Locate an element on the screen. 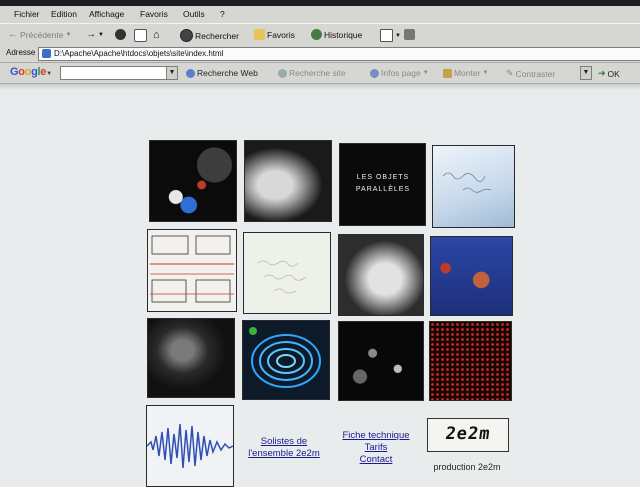 The width and height of the screenshot is (640, 487). refresh-button is located at coordinates (140, 35).